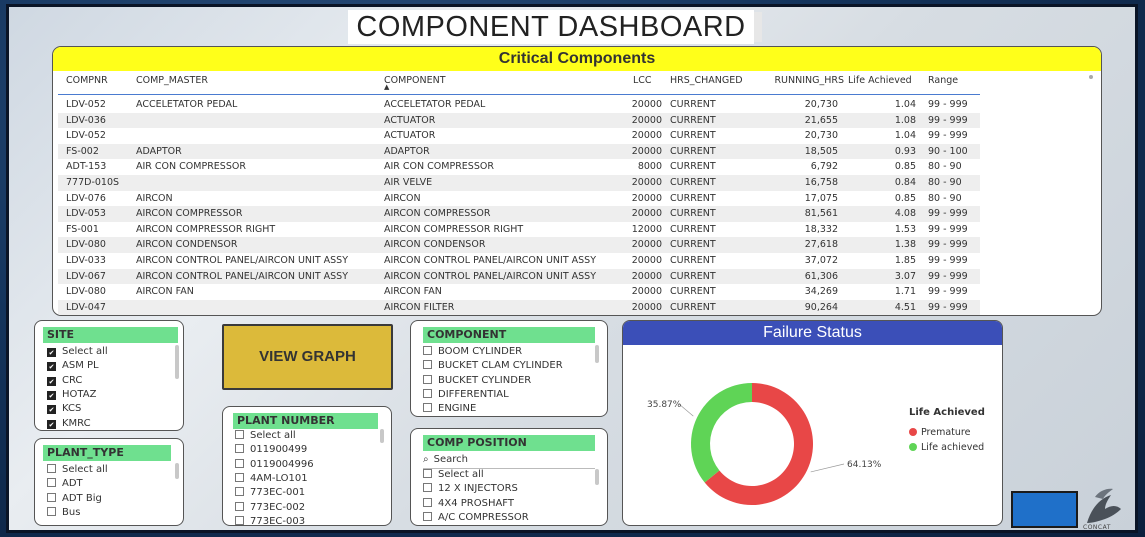 The width and height of the screenshot is (1145, 537). Describe the element at coordinates (413, 292) in the screenshot. I see `col-component-cell: AIRCON FAN` at that location.